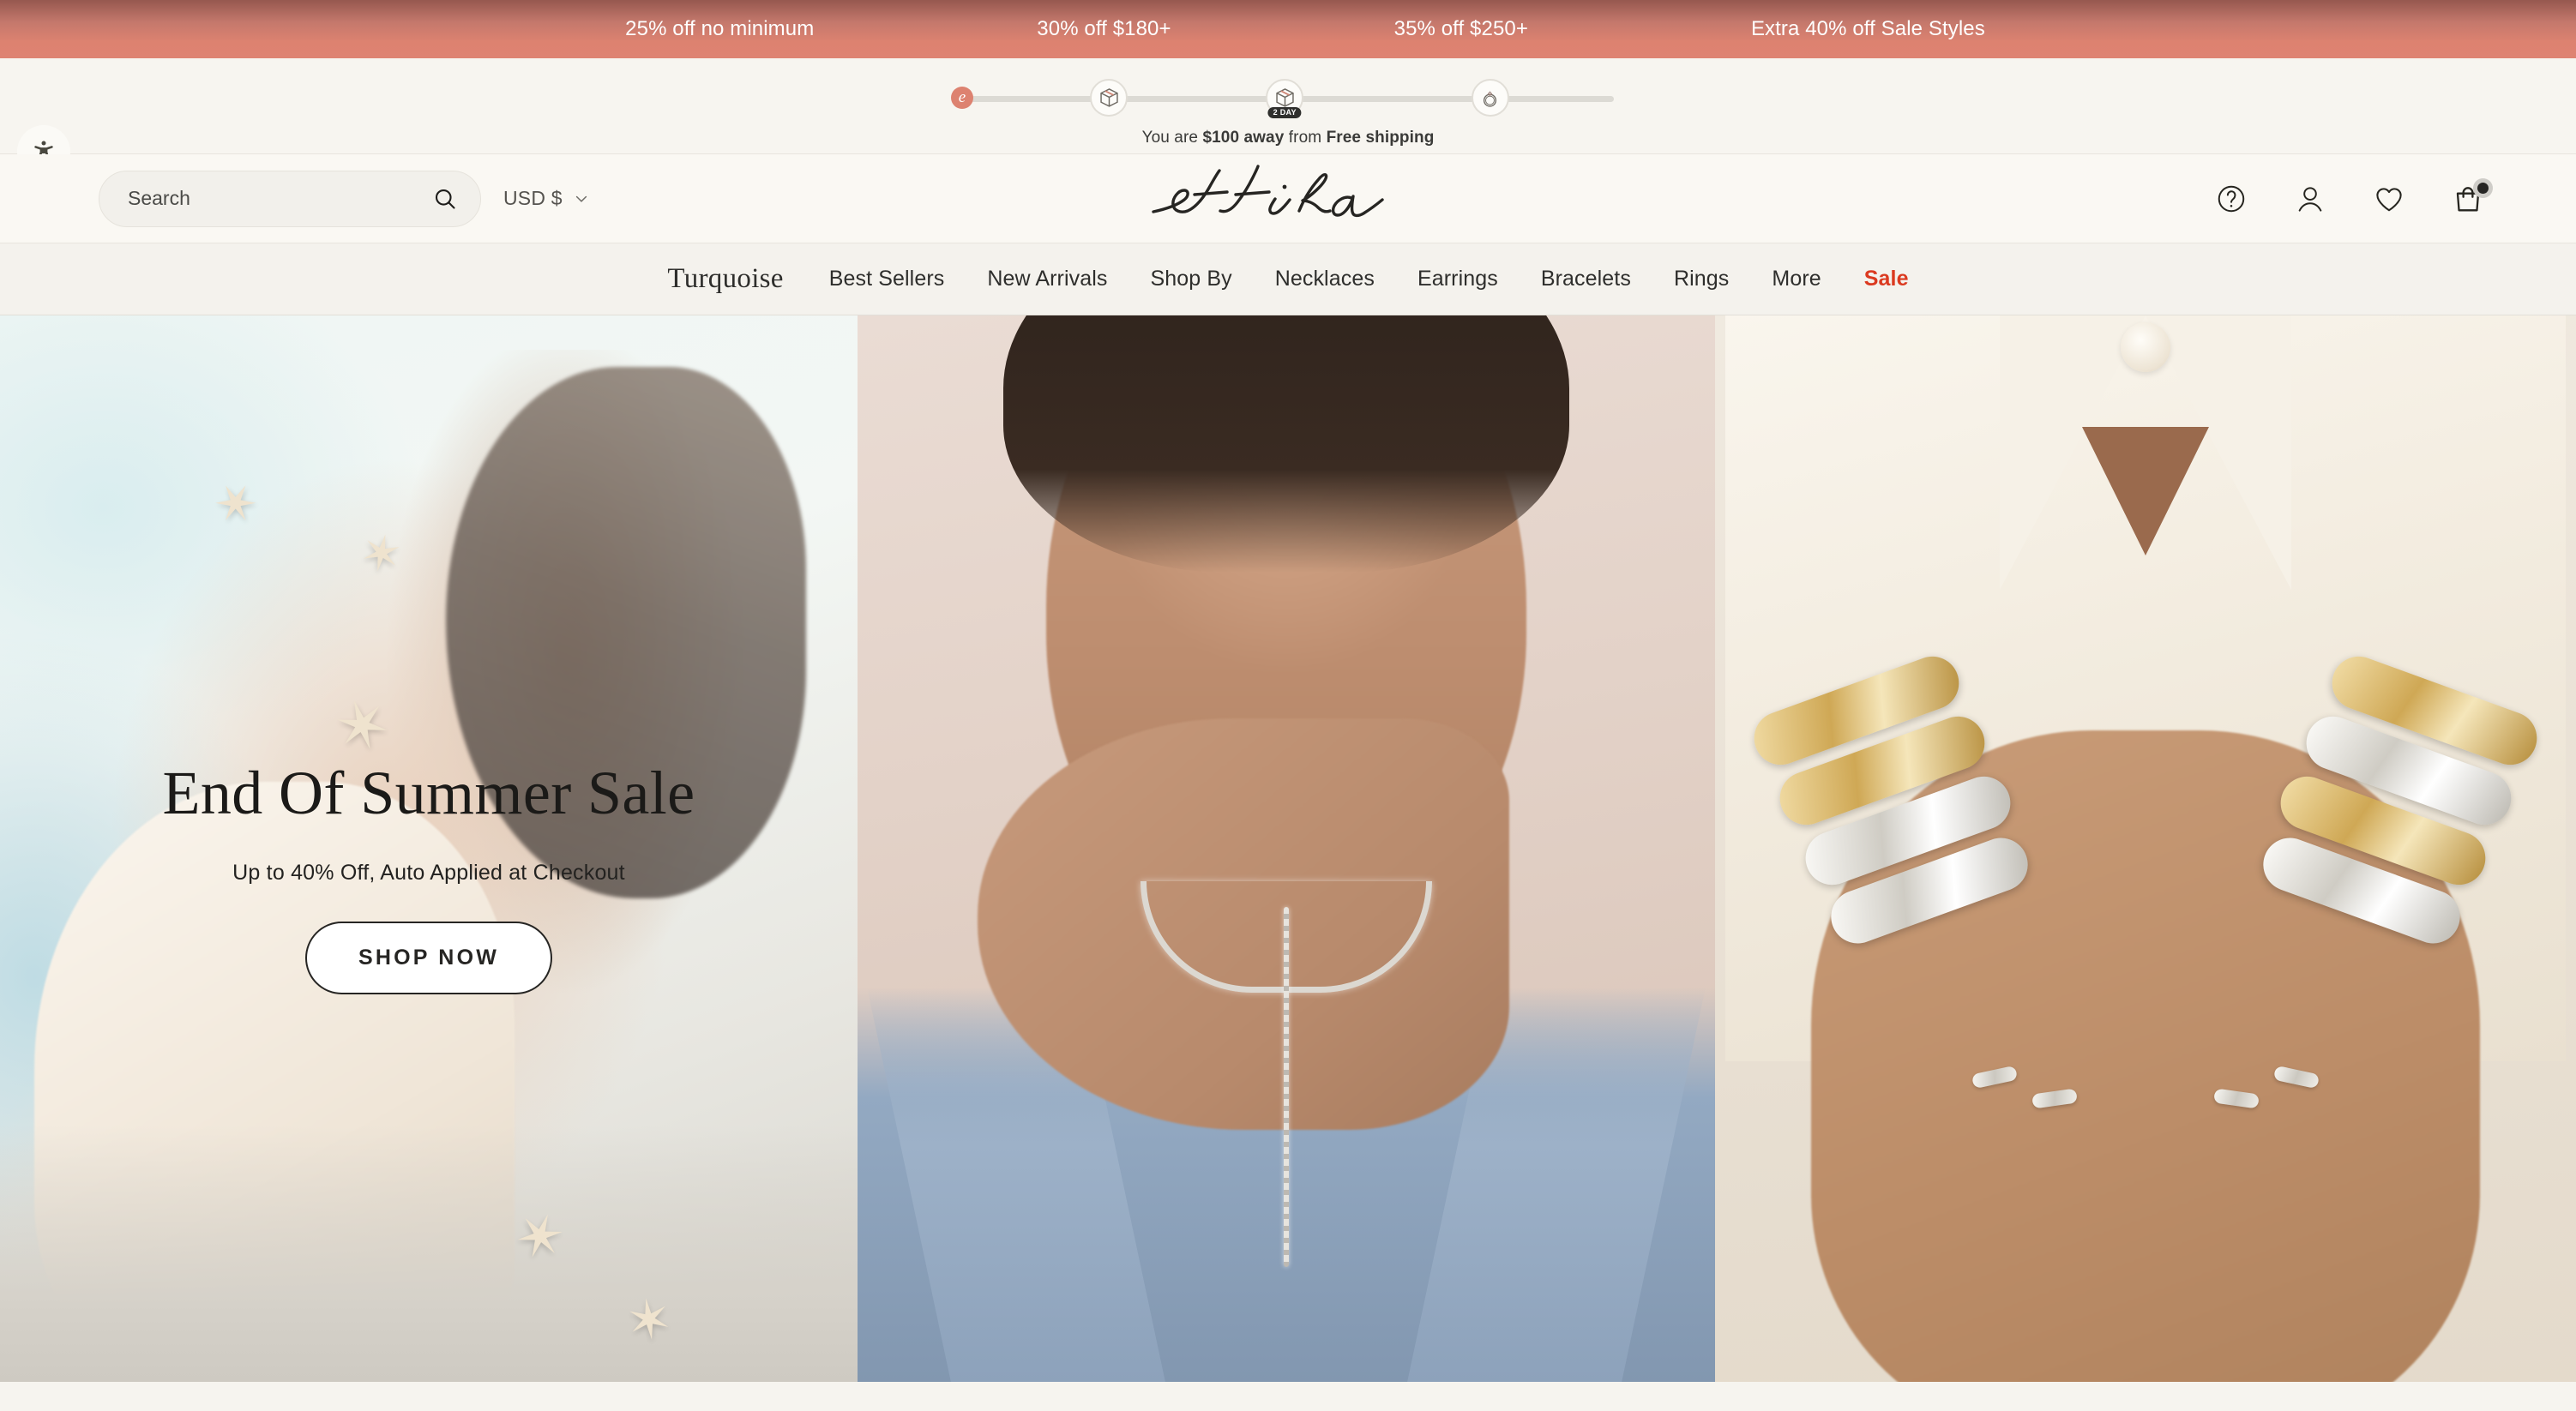 The width and height of the screenshot is (2576, 1411). I want to click on search-submit-button, so click(445, 199).